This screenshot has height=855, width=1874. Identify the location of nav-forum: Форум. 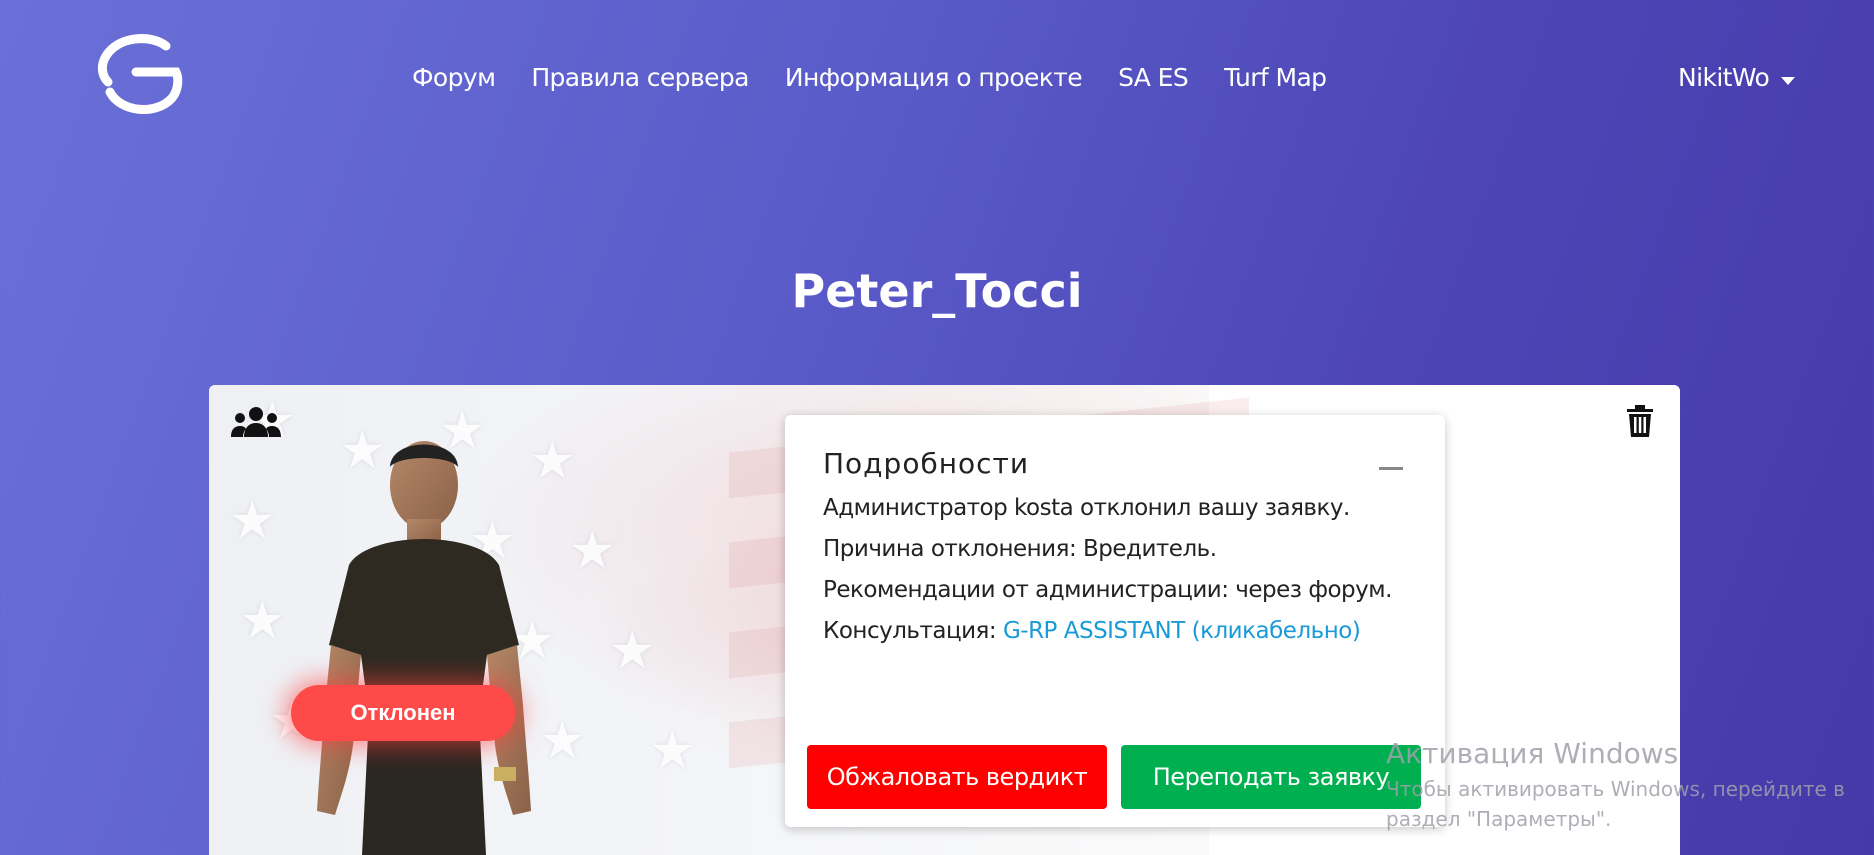
(454, 78).